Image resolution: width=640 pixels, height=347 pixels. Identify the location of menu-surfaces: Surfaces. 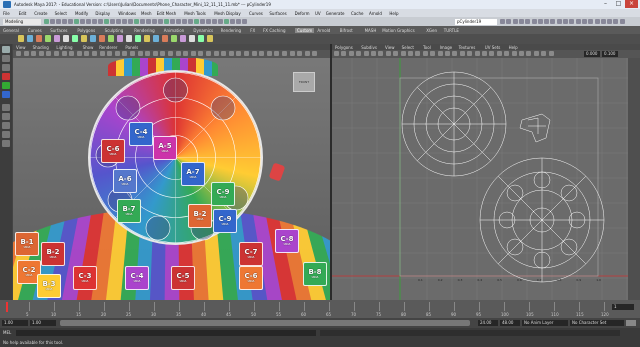
(277, 13).